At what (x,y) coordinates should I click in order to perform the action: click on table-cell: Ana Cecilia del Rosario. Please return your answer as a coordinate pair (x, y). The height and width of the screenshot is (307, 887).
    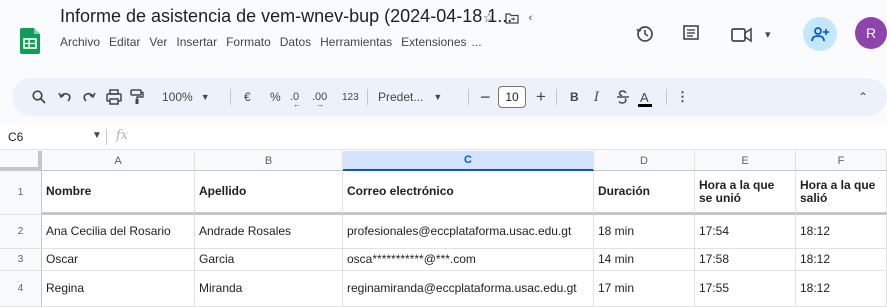
    Looking at the image, I should click on (118, 232).